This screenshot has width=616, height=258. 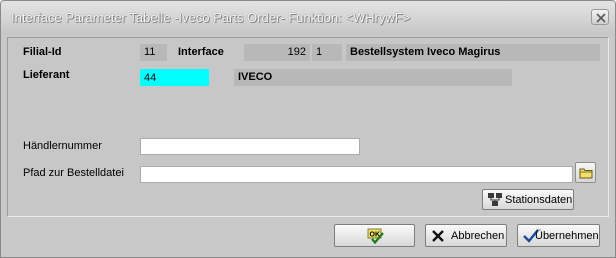 I want to click on network-icon, so click(x=495, y=199).